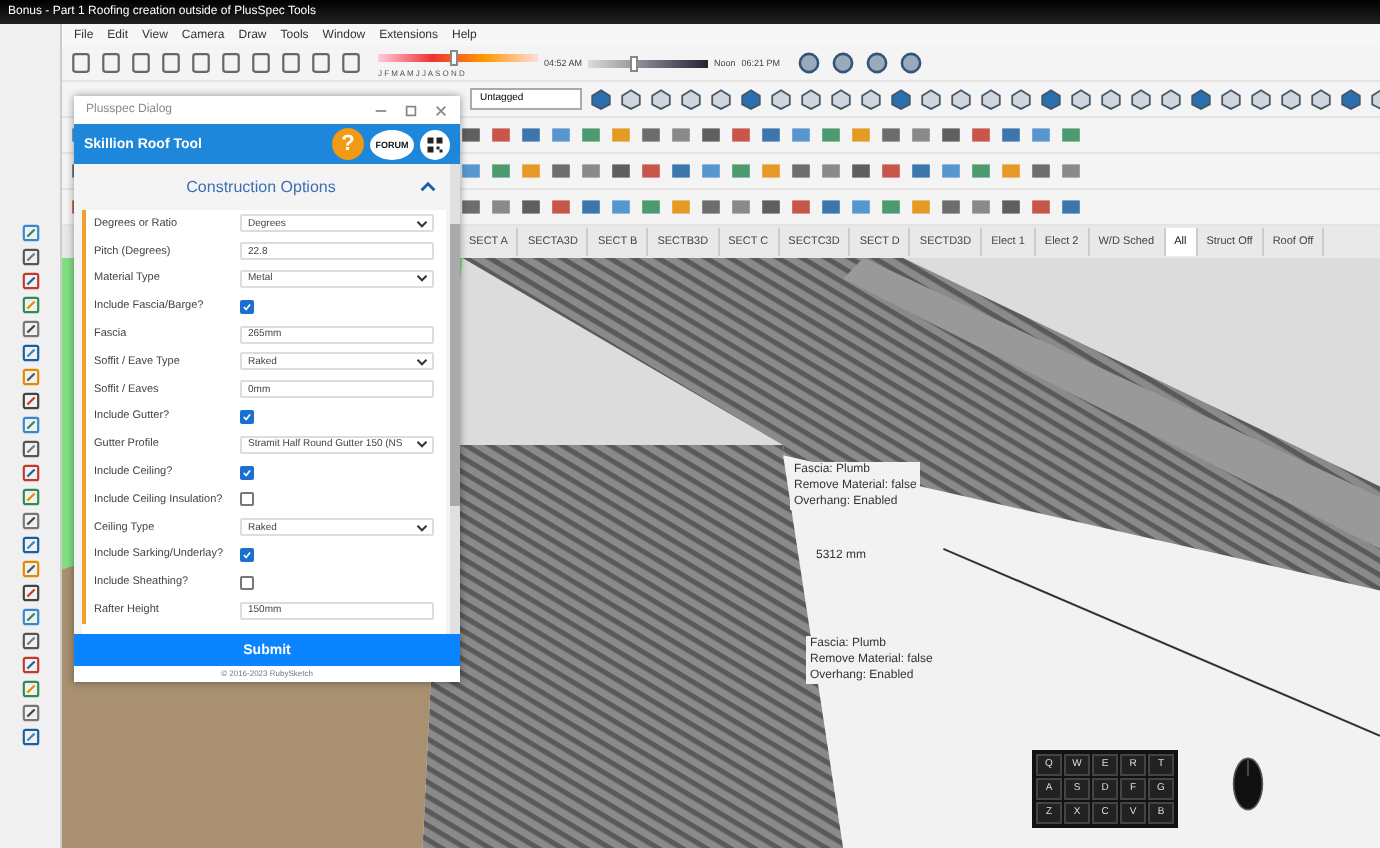 Image resolution: width=1380 pixels, height=848 pixels. What do you see at coordinates (435, 144) in the screenshot?
I see `qr-code-icon` at bounding box center [435, 144].